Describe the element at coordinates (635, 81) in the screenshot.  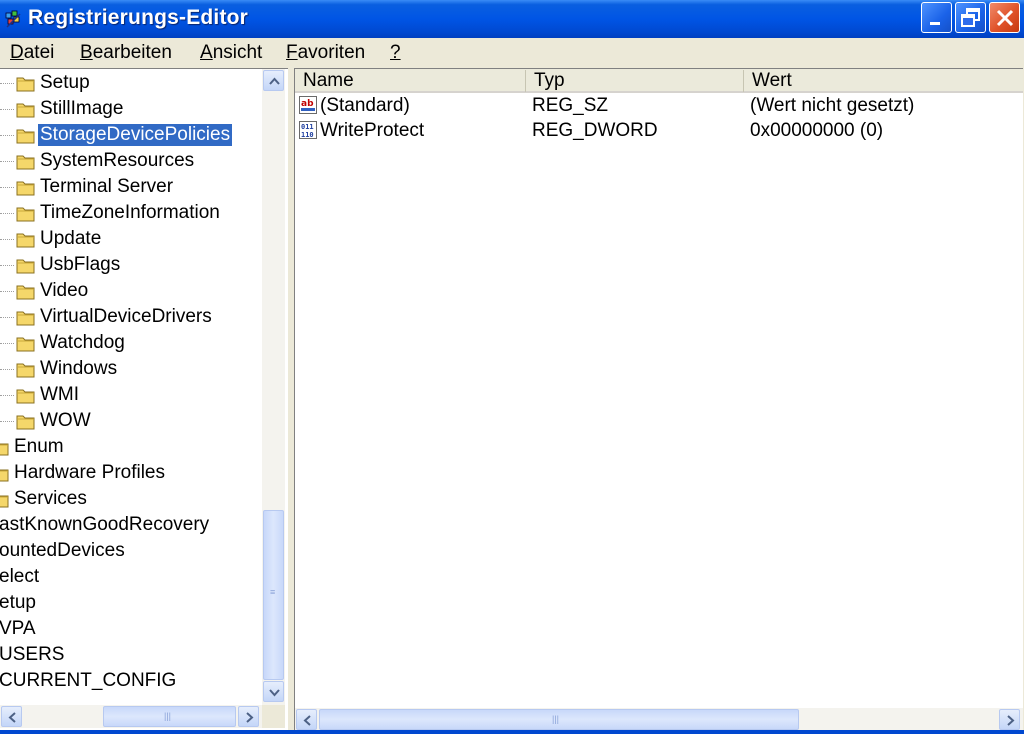
I see `column-header-type: Typ` at that location.